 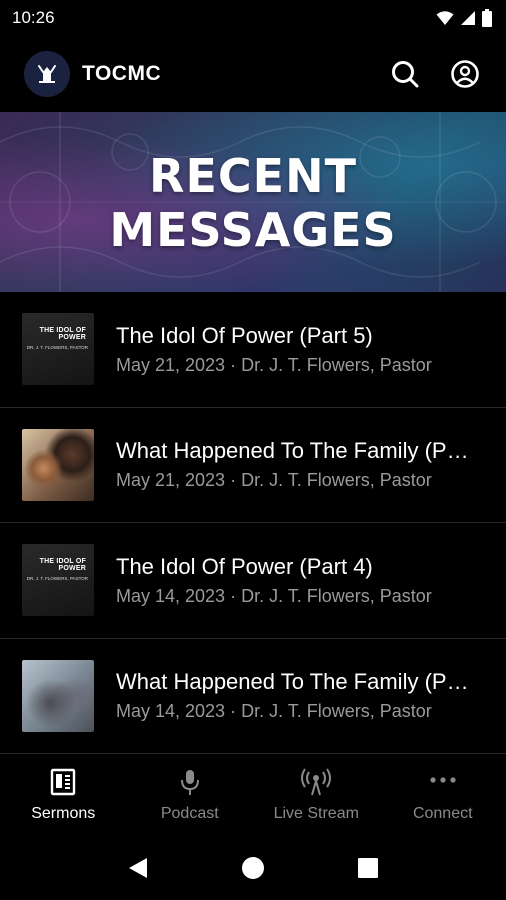 I want to click on broadcast-icon, so click(x=316, y=782).